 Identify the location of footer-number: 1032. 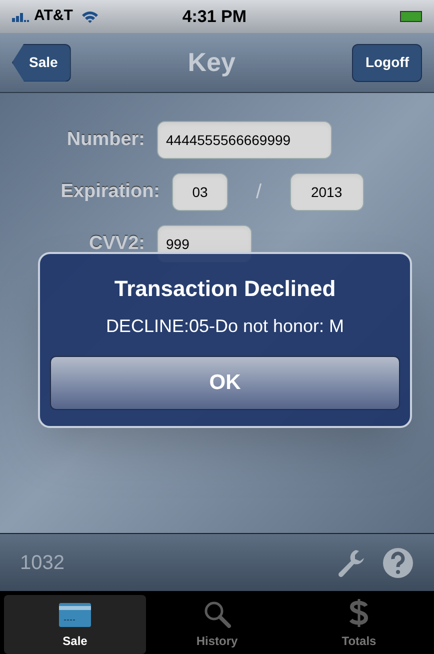
(42, 563).